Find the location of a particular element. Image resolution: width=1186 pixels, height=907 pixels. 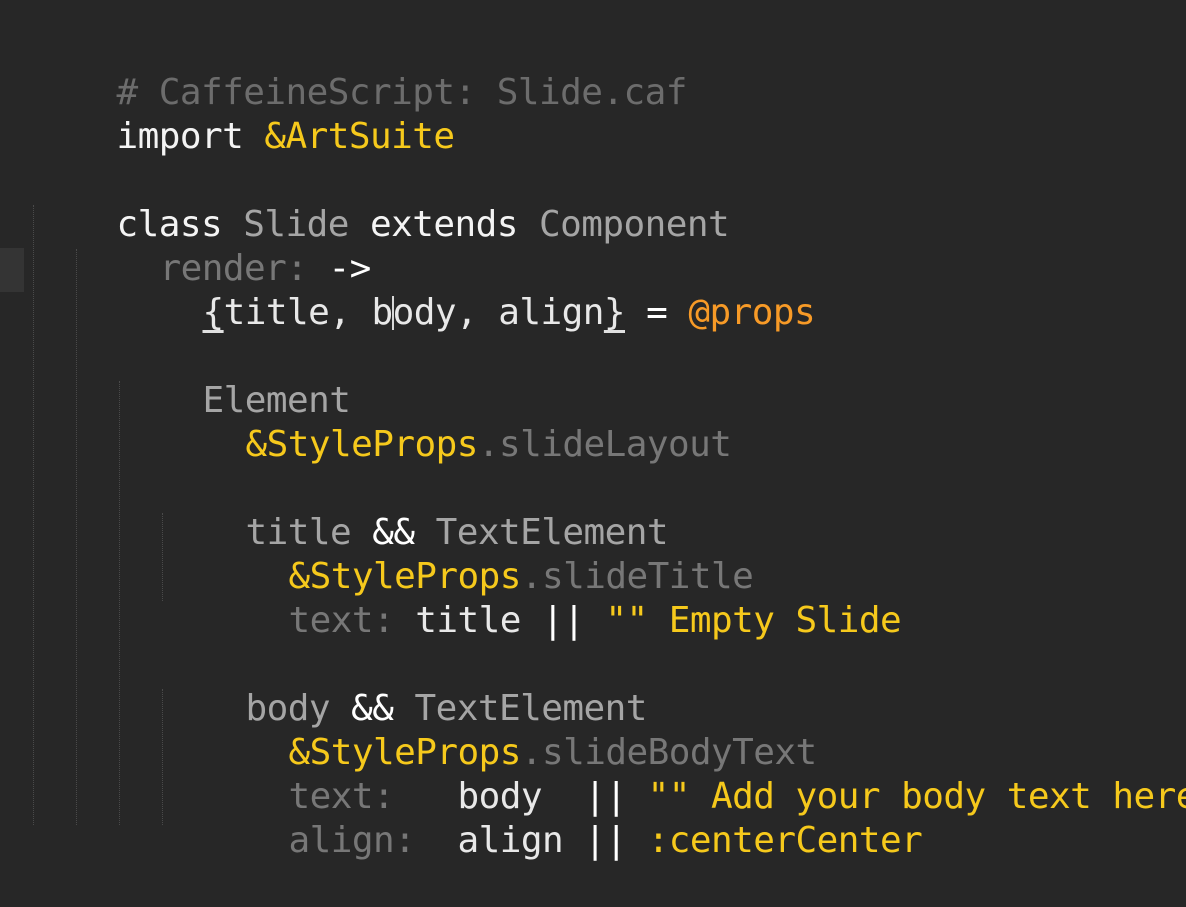

code-line-body-cond: body && TextElement is located at coordinates (404, 686).